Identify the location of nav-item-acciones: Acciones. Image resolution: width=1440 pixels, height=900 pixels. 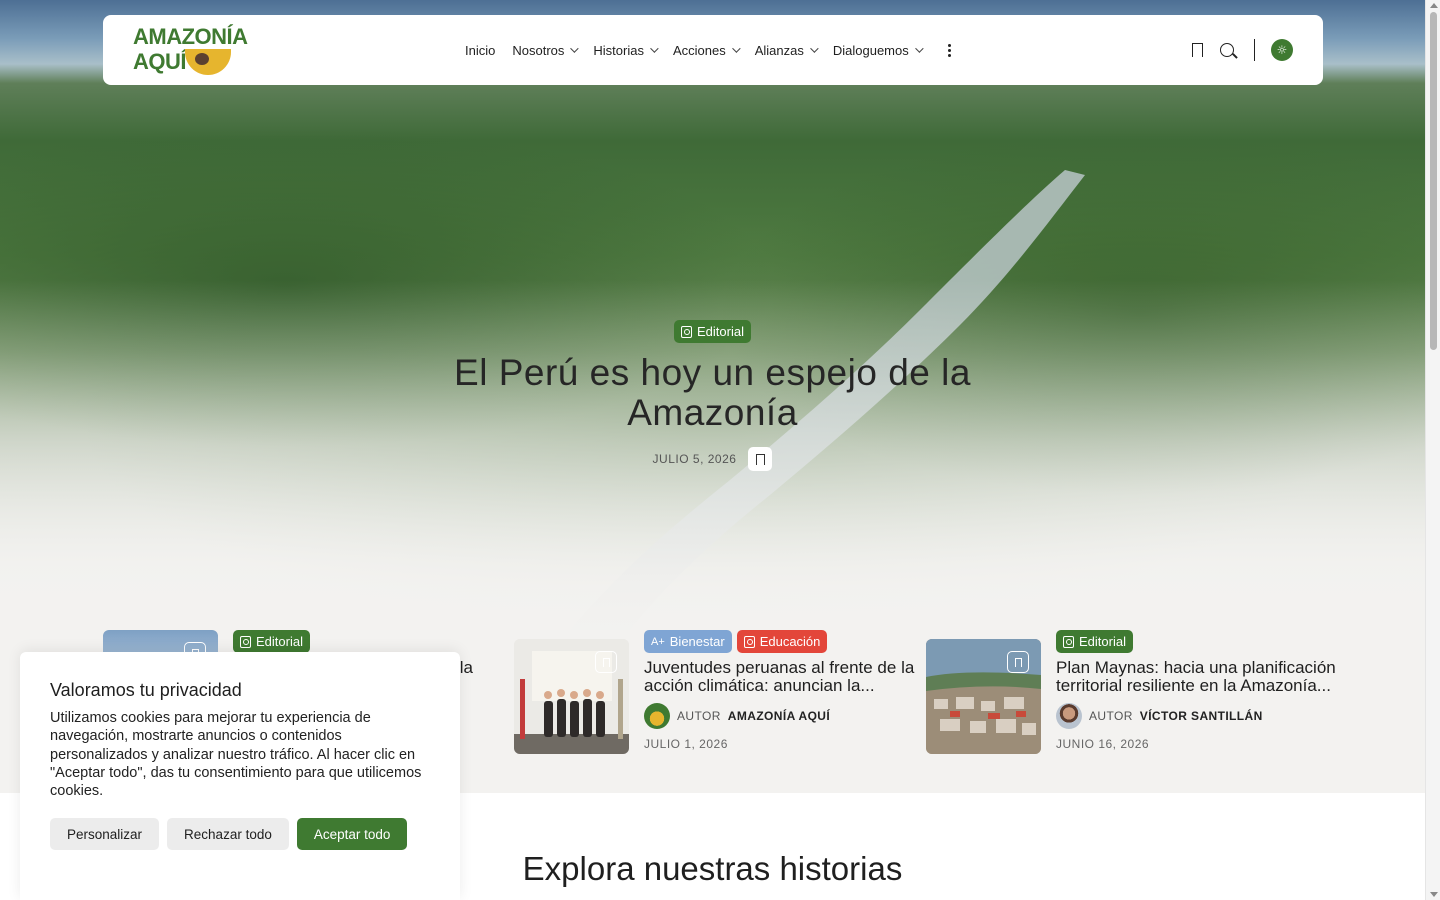
(706, 50).